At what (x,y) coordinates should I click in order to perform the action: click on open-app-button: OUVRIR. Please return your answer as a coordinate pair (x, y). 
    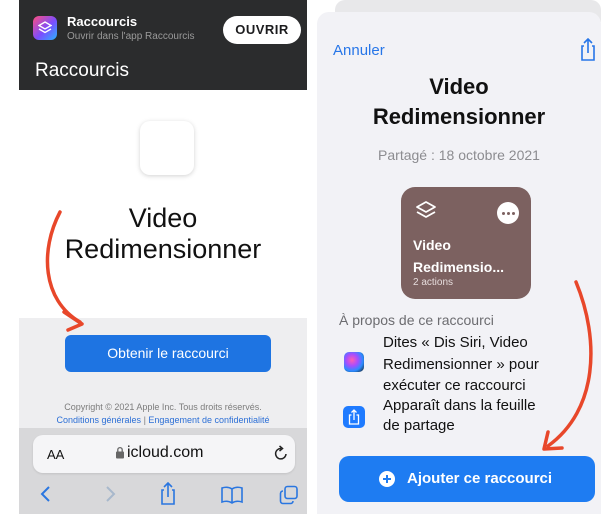
    Looking at the image, I should click on (262, 30).